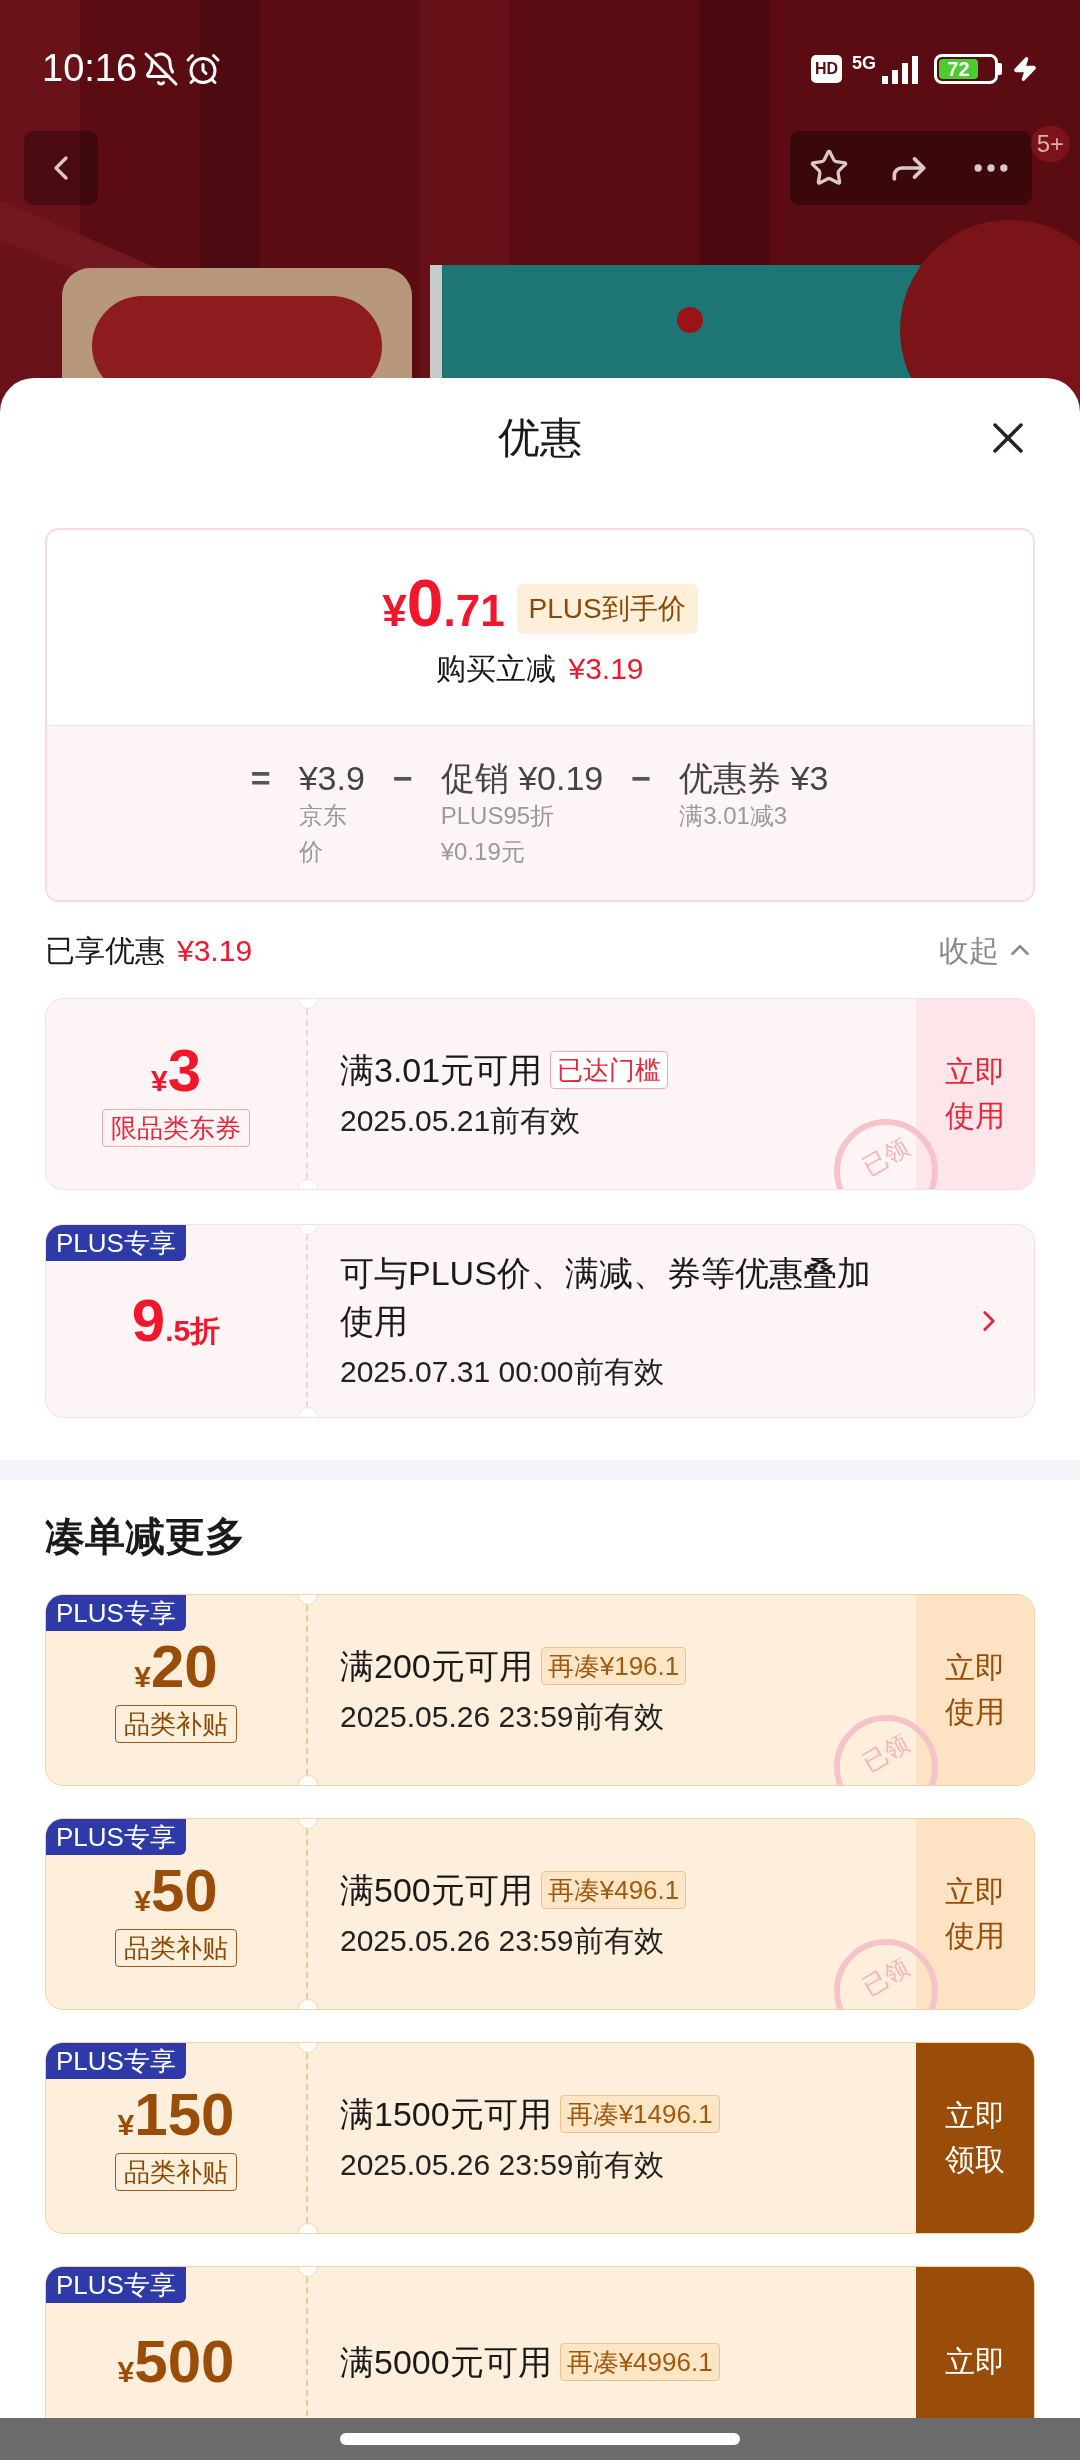  I want to click on breakdown-value: 促销 ¥0.19, so click(522, 778).